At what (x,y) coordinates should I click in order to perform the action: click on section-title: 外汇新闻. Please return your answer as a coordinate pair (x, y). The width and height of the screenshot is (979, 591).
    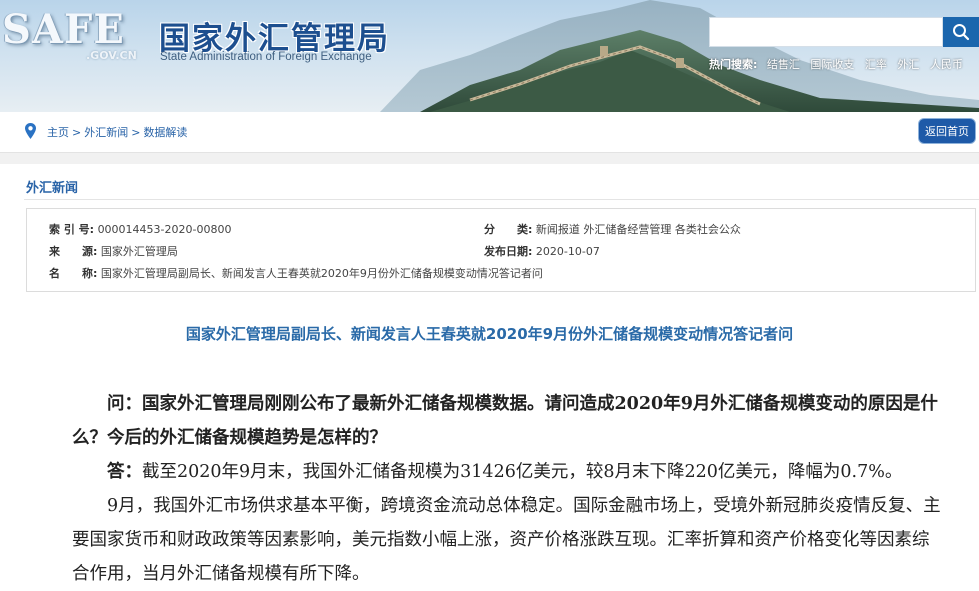
    Looking at the image, I should click on (52, 188).